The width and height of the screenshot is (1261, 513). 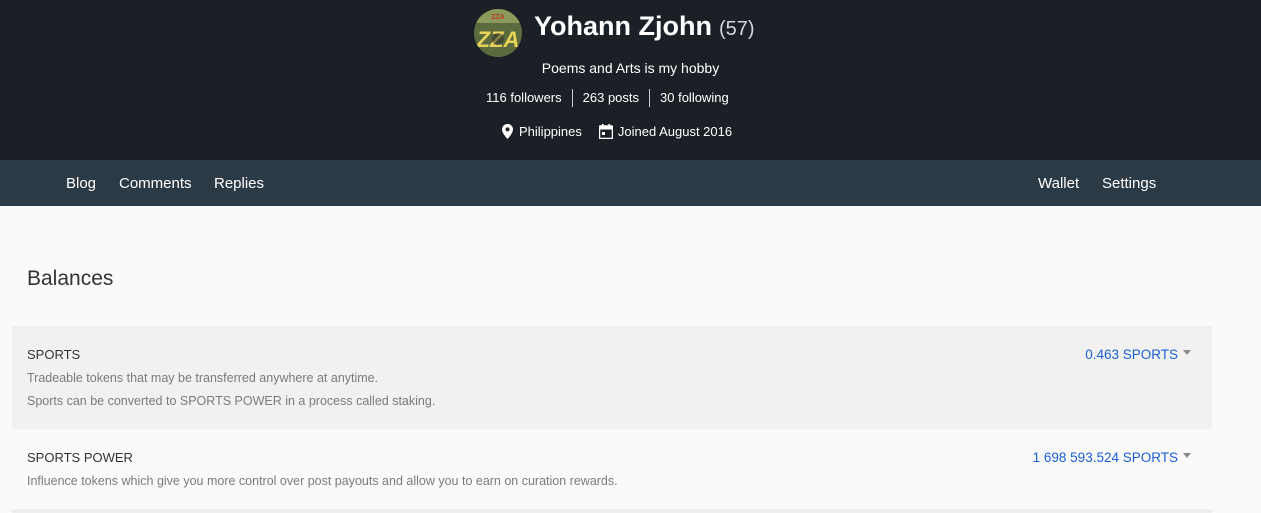 I want to click on following-count: 30 following, so click(x=694, y=98).